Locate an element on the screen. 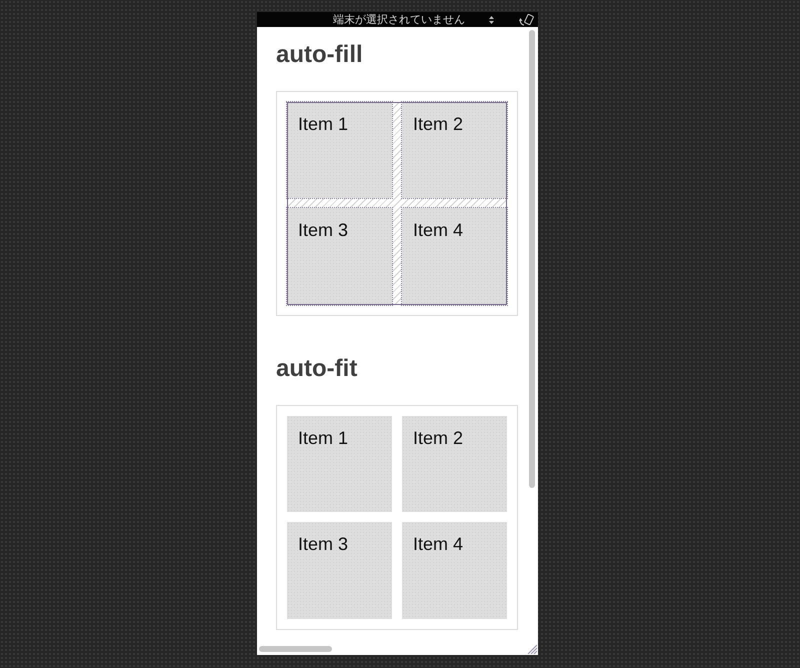 This screenshot has height=668, width=800. rotate-icon is located at coordinates (527, 20).